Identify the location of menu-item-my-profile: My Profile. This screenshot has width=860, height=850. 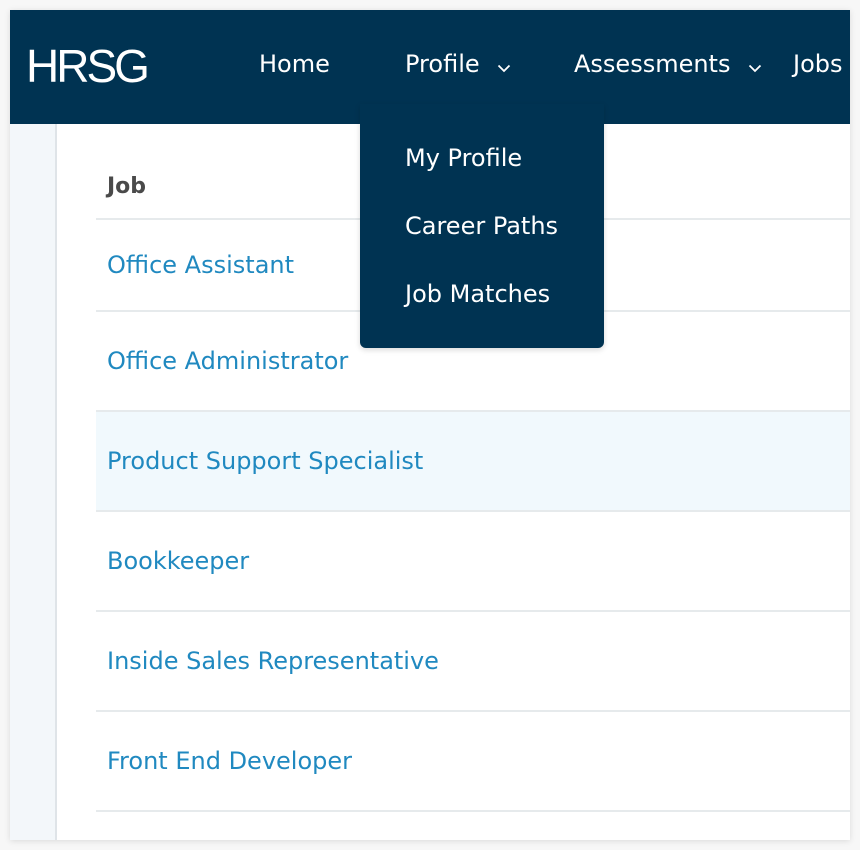
(463, 158).